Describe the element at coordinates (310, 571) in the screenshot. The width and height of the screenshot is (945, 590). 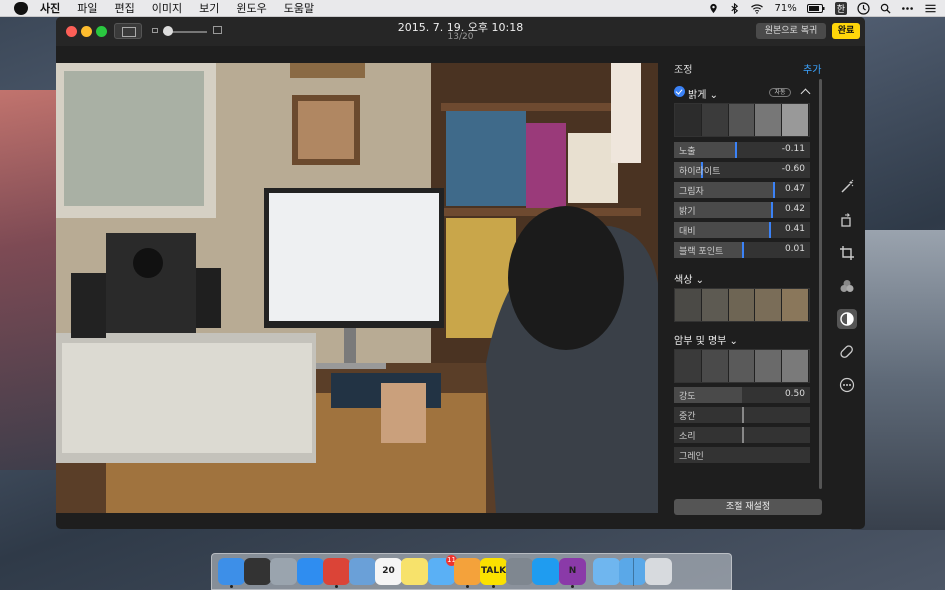
I see `safari-icon` at that location.